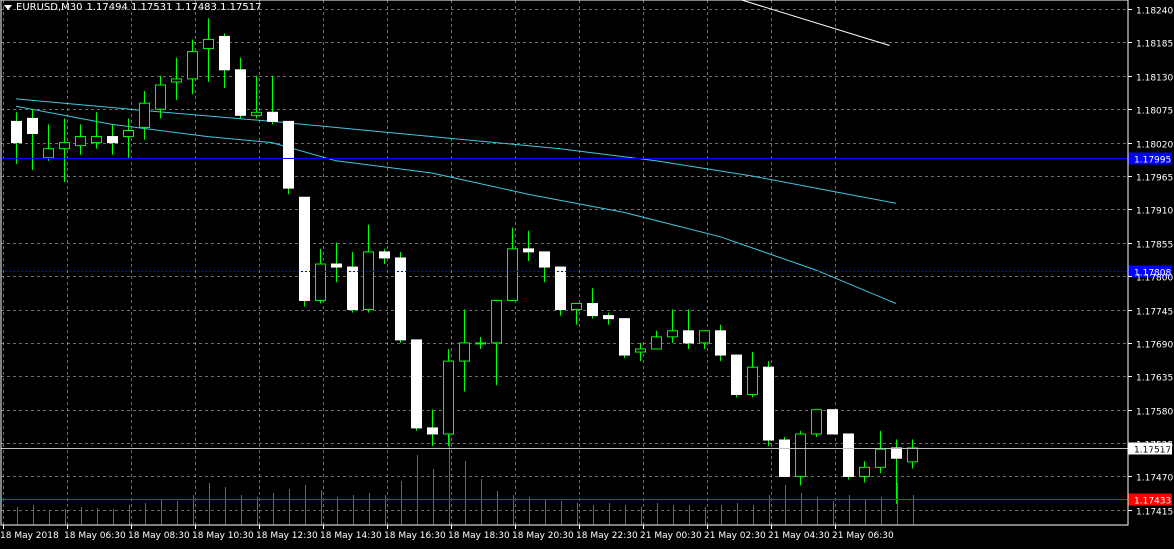 The width and height of the screenshot is (1174, 549). What do you see at coordinates (1154, 479) in the screenshot?
I see `y-tick-label: 1.17470` at bounding box center [1154, 479].